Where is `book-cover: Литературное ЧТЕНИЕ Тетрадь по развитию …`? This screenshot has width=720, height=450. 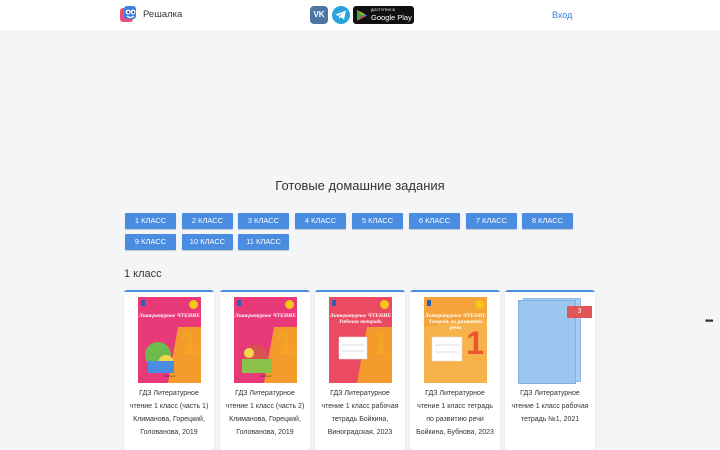 book-cover: Литературное ЧТЕНИЕ Тетрадь по развитию … is located at coordinates (455, 340).